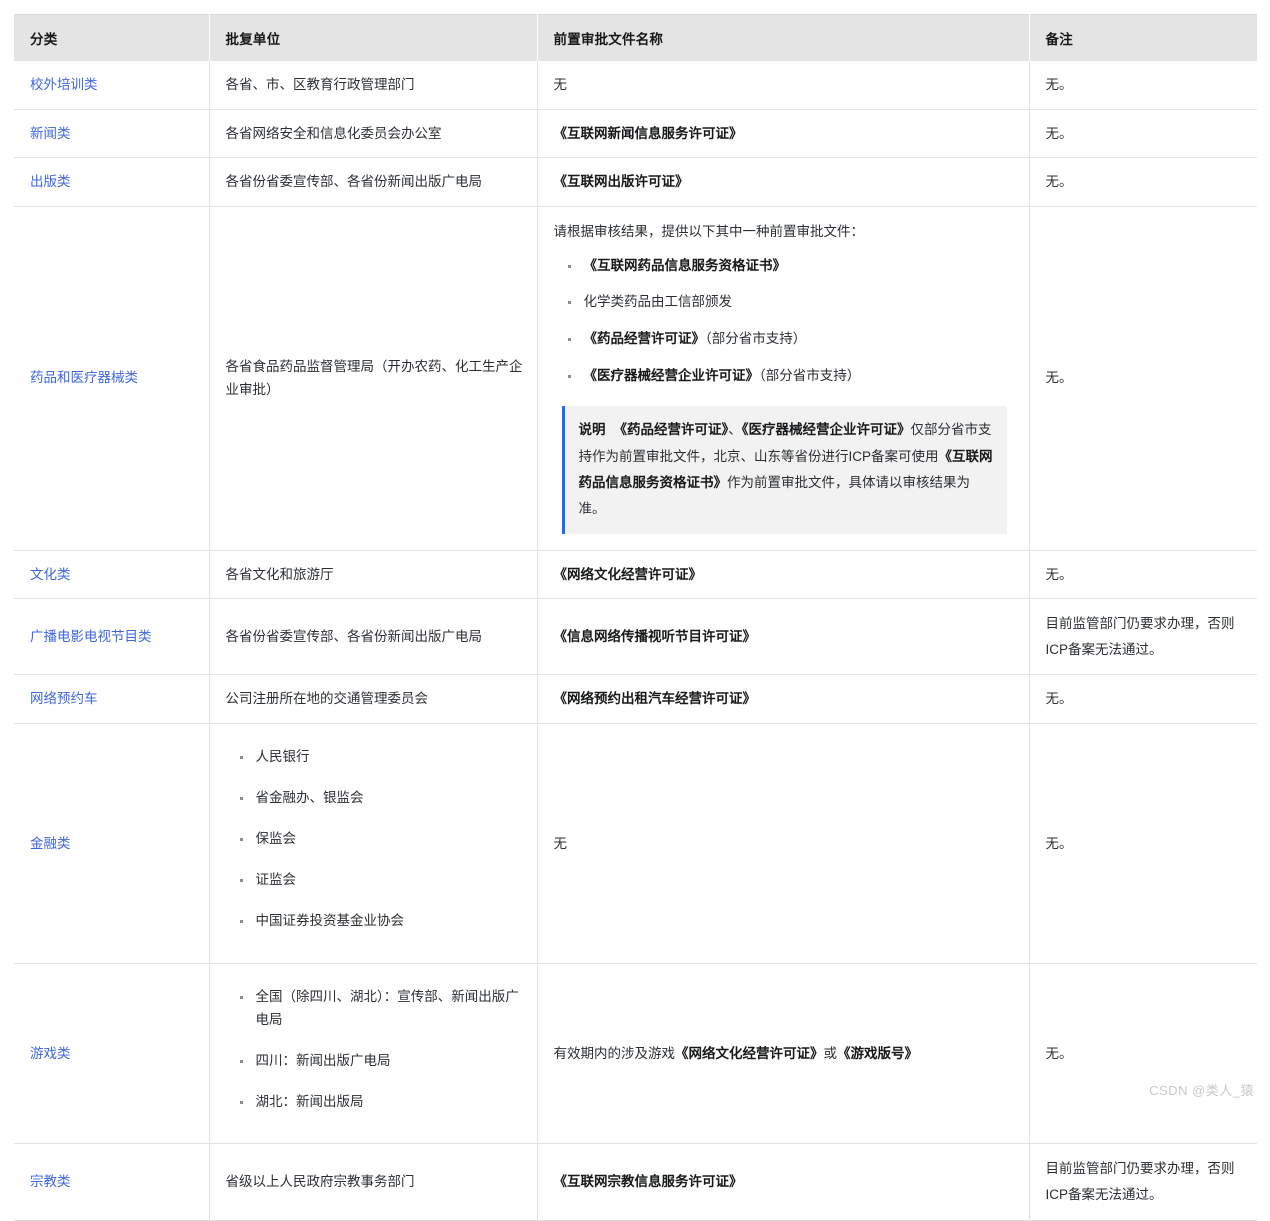 This screenshot has width=1270, height=1221. I want to click on authority-list-item: 证监会, so click(381, 880).